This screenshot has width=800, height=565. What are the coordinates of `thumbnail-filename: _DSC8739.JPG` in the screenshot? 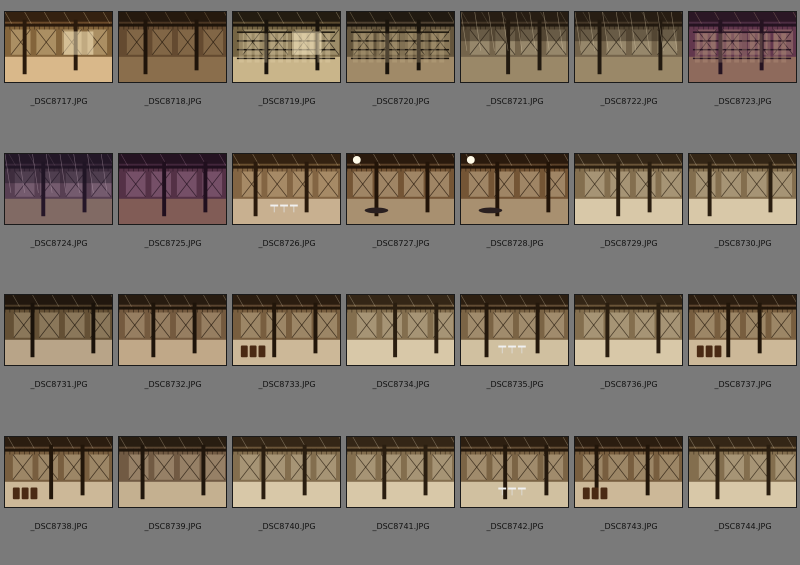 It's located at (173, 526).